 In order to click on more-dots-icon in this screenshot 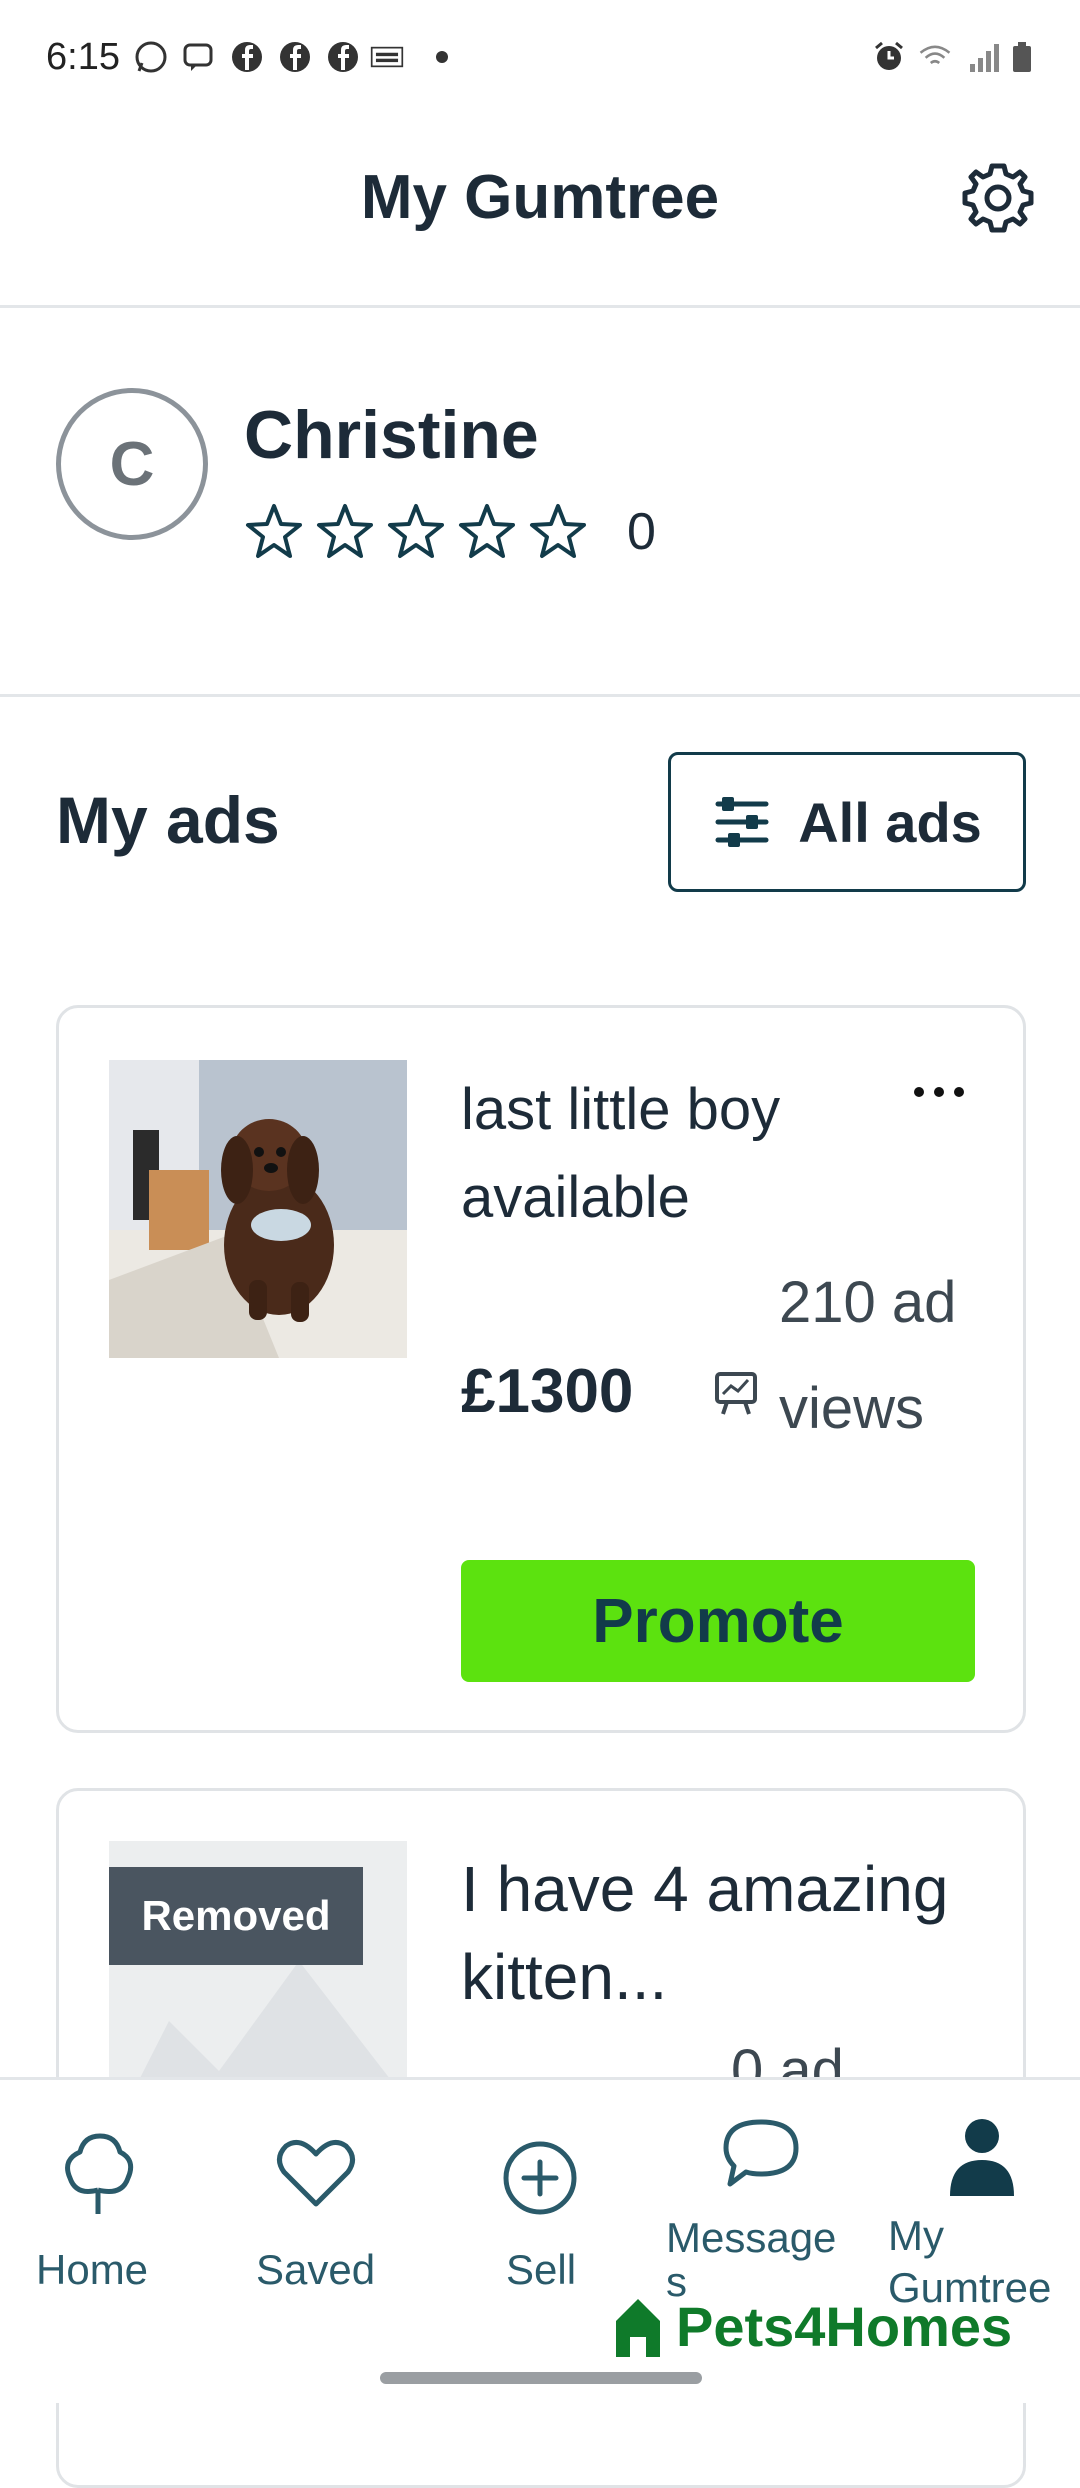, I will do `click(939, 1092)`.